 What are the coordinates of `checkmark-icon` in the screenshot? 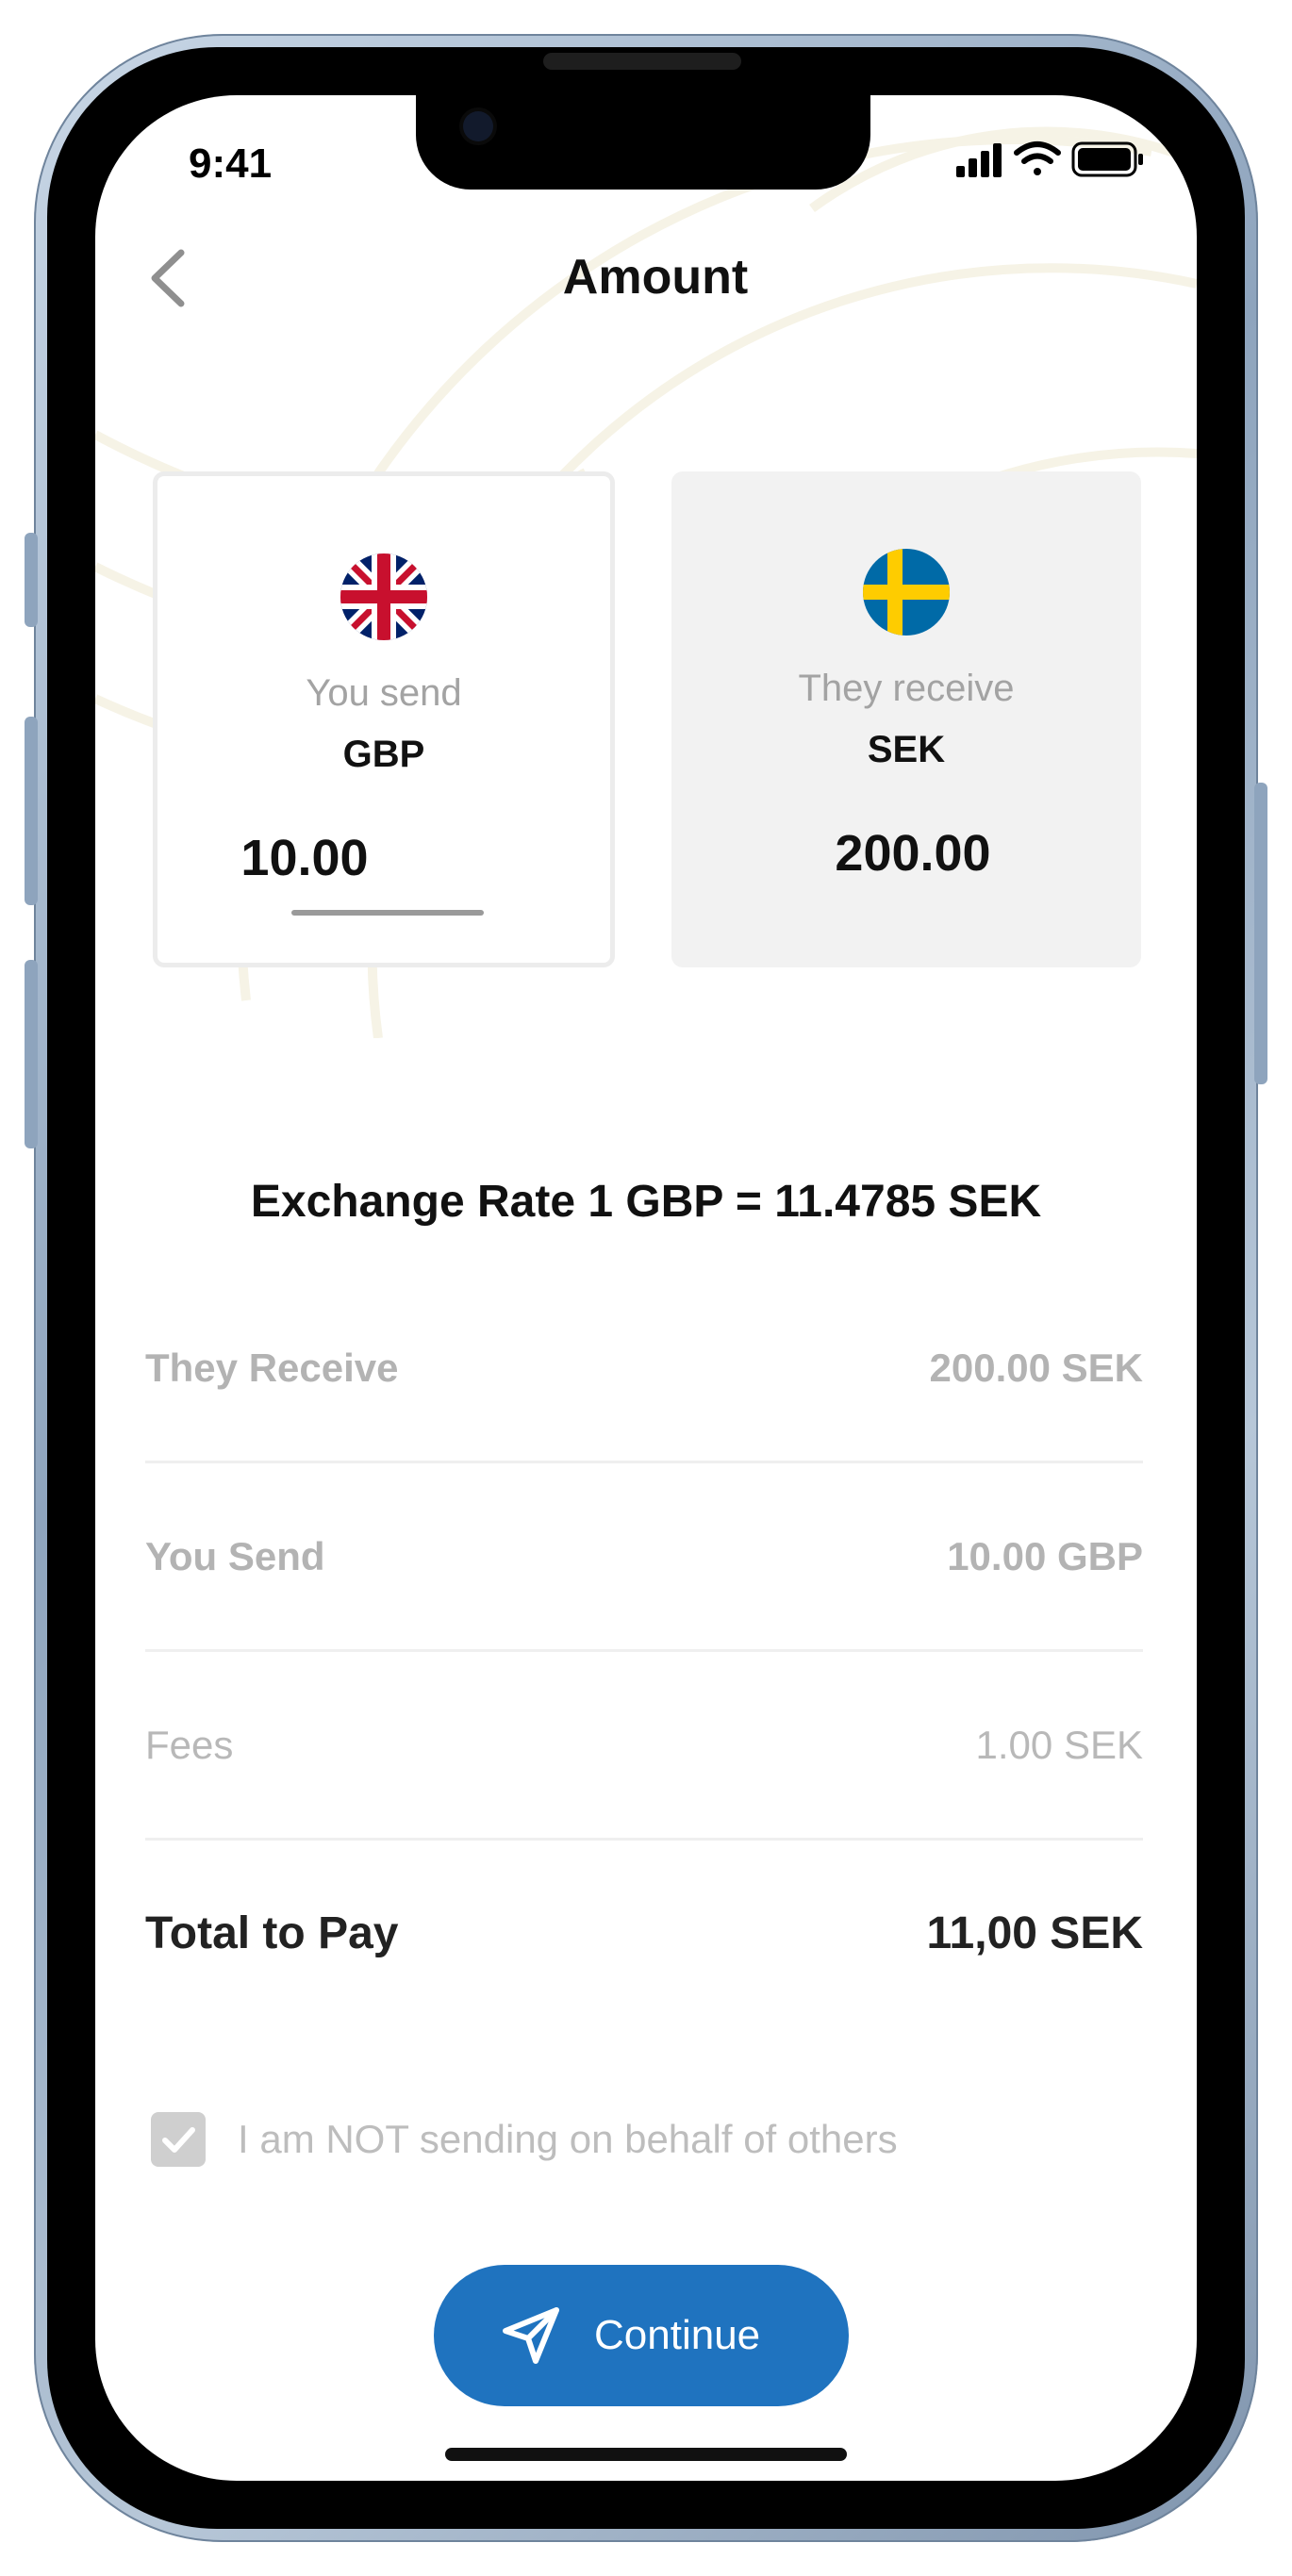 It's located at (179, 2140).